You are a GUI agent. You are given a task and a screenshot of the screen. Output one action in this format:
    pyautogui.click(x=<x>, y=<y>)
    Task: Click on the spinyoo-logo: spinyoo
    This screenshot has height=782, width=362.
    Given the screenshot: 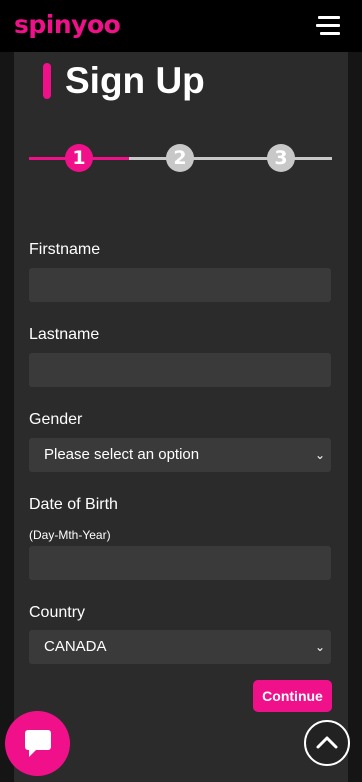 What is the action you would take?
    pyautogui.click(x=67, y=24)
    